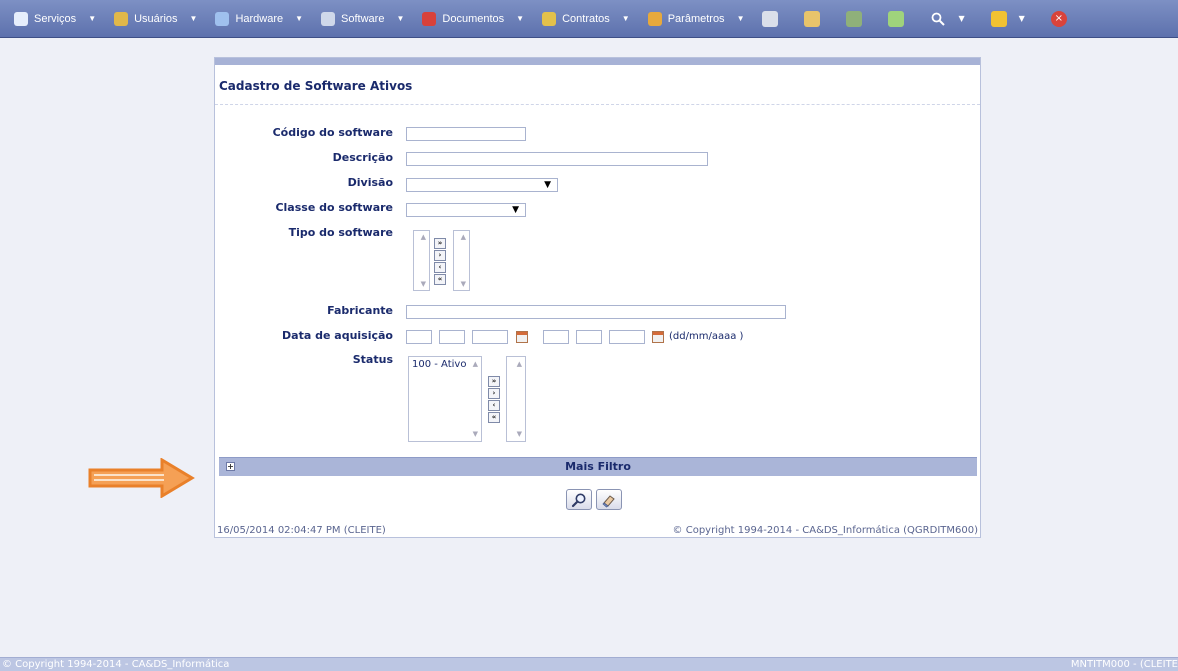  I want to click on menu-label: Contratos, so click(586, 18).